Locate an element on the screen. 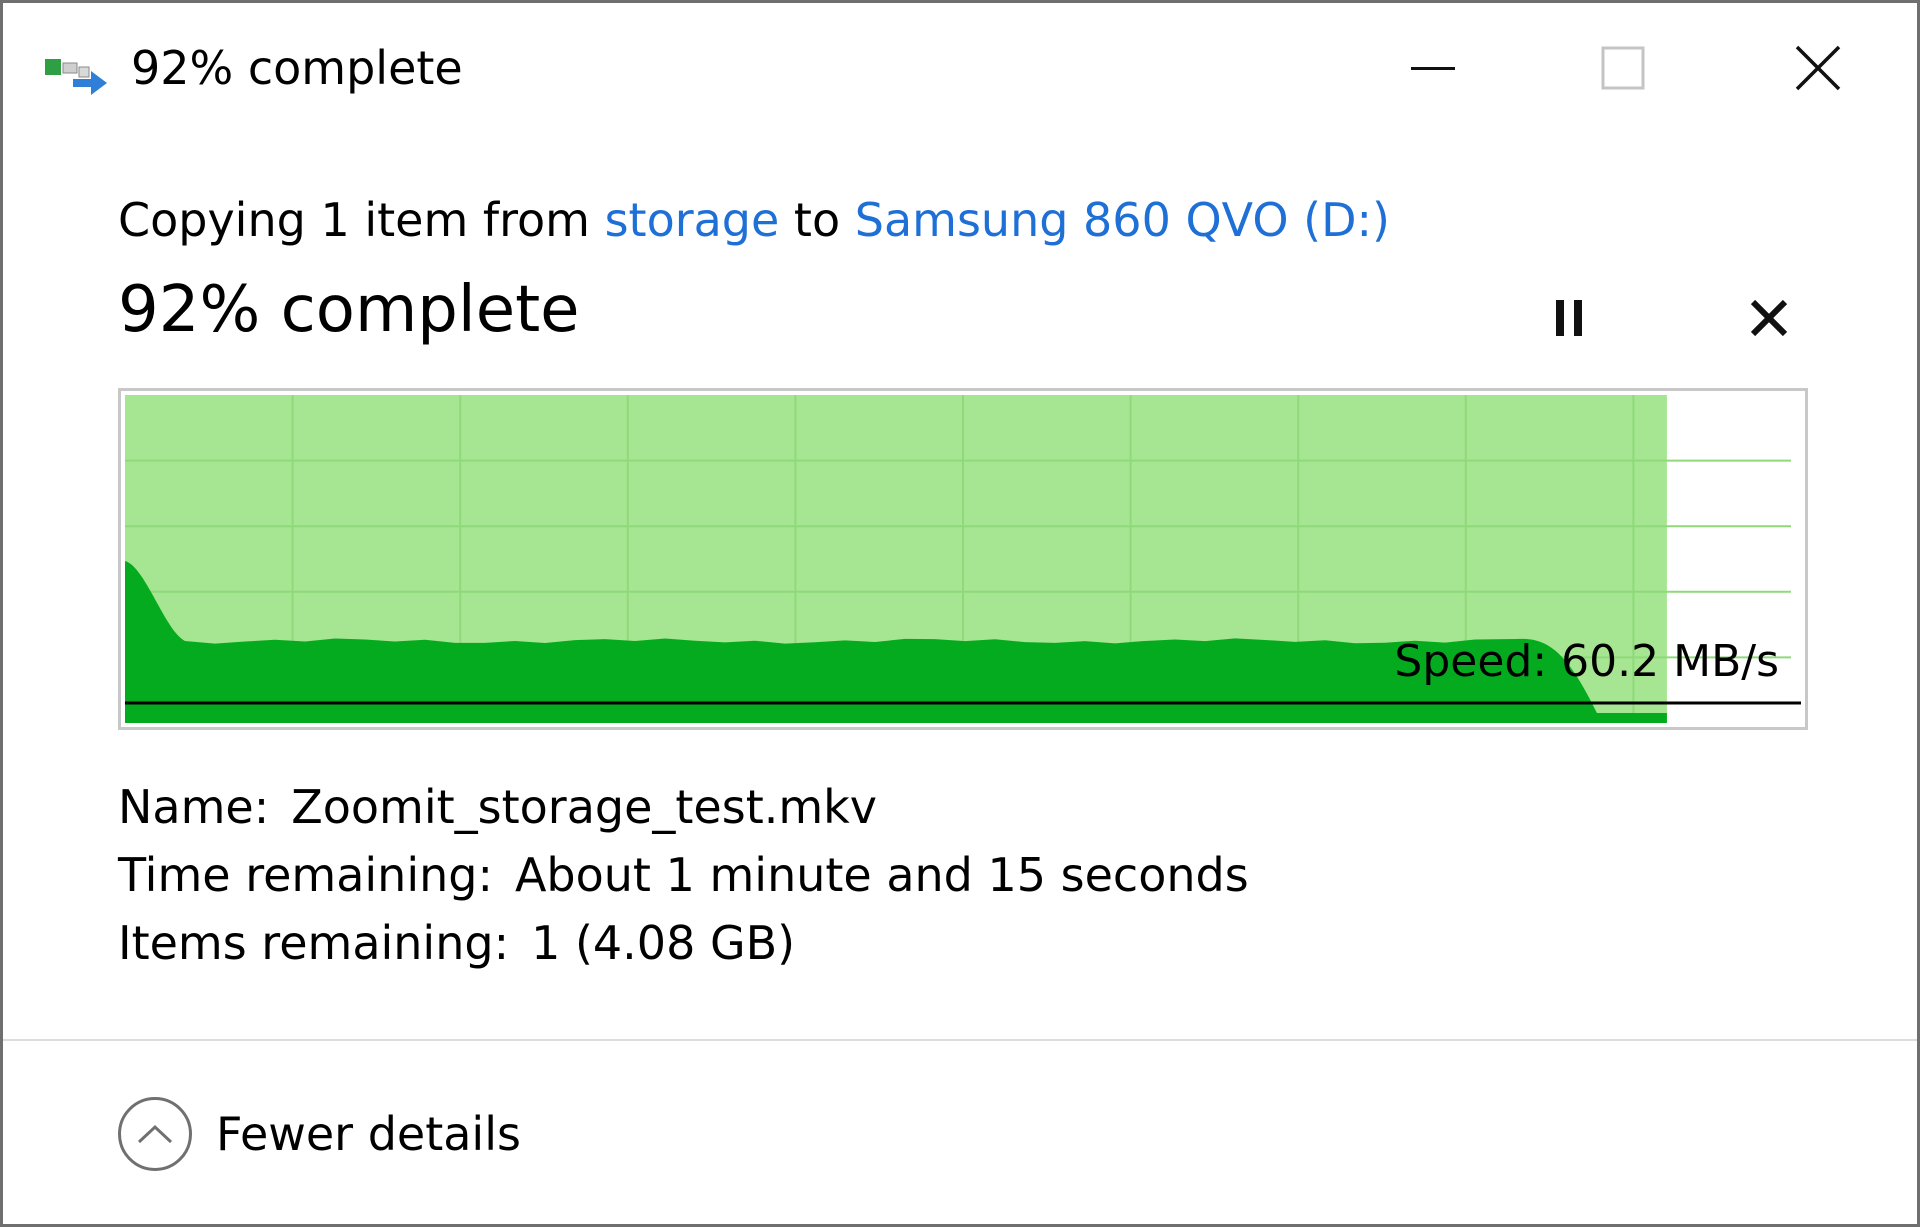 This screenshot has height=1227, width=1920. name-value: Zoomit_storage_test.mkv is located at coordinates (584, 807).